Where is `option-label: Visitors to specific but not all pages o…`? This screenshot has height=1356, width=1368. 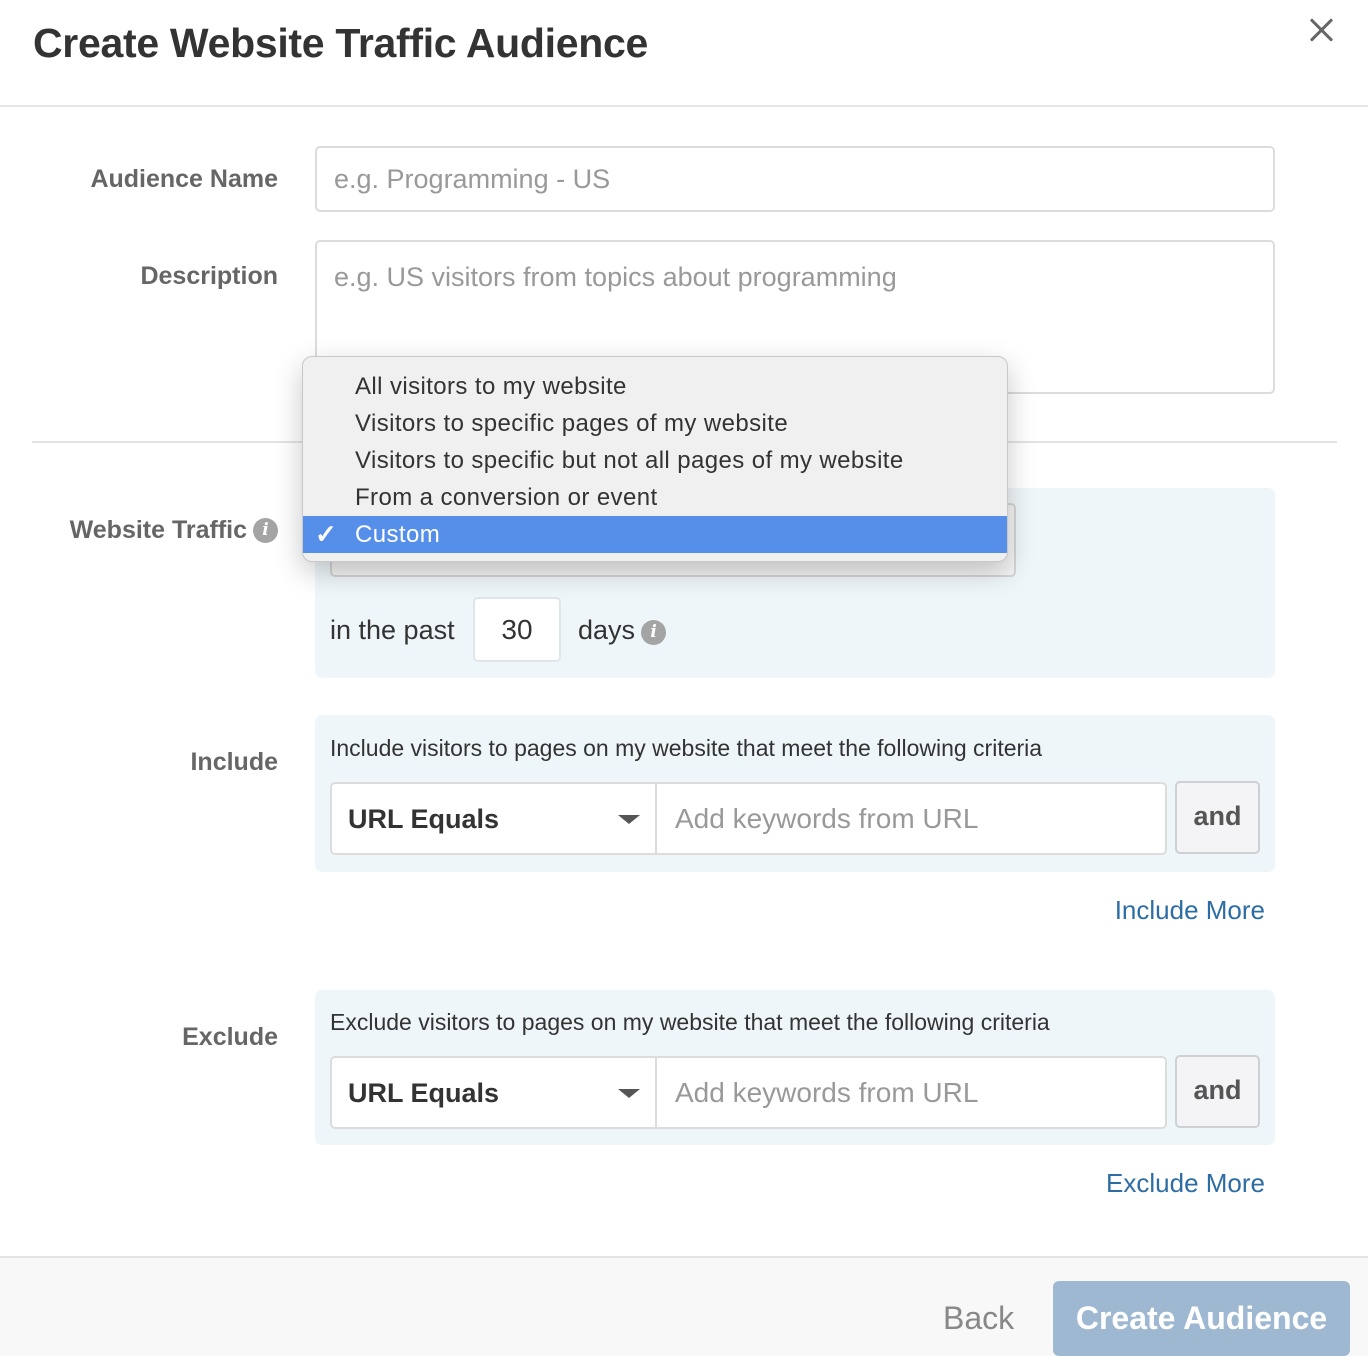
option-label: Visitors to specific but not all pages o… is located at coordinates (629, 460).